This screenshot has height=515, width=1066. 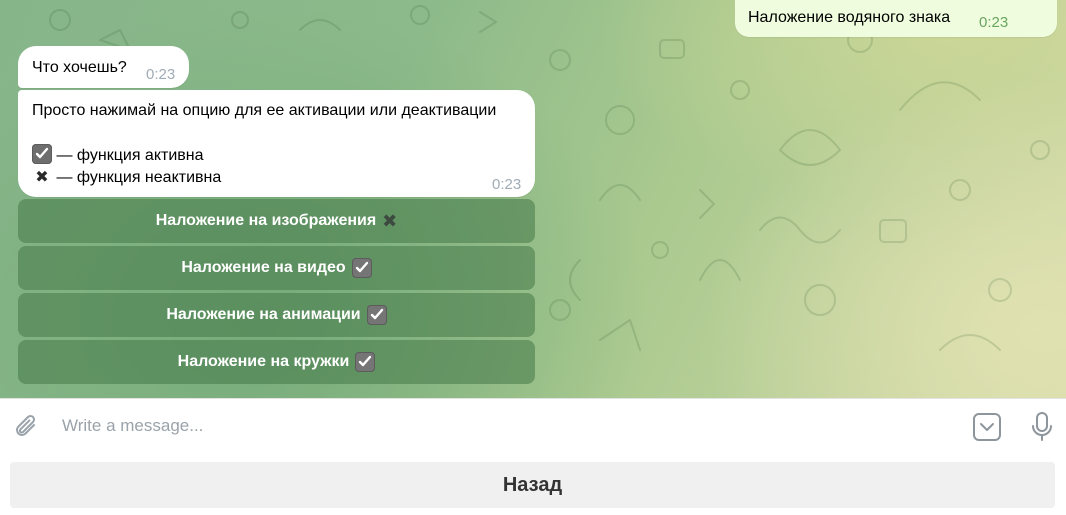 I want to click on message-composer, so click(x=533, y=426).